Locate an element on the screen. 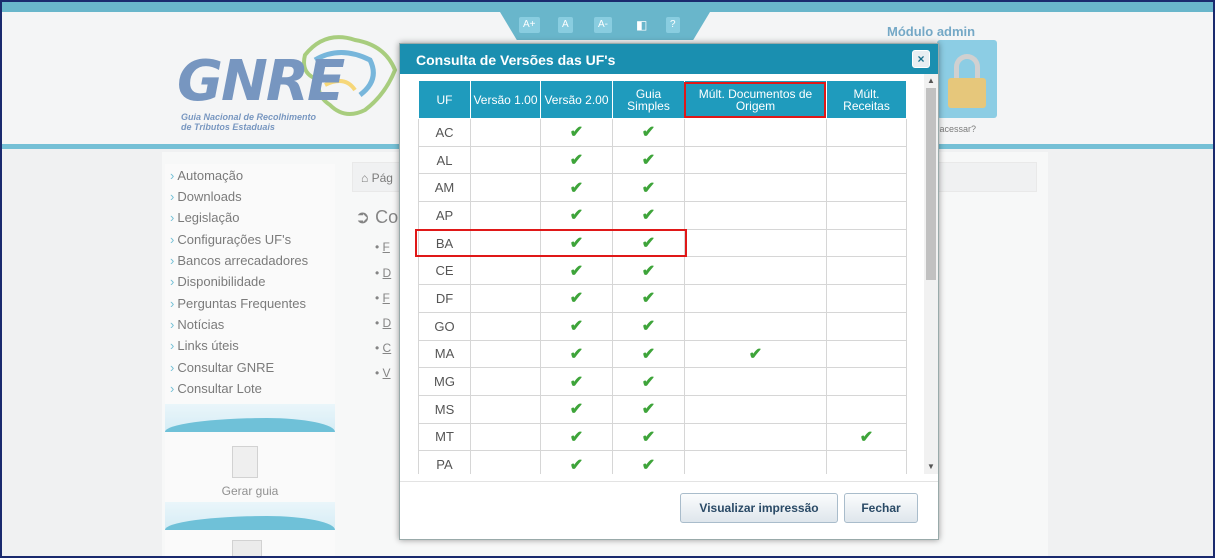 This screenshot has width=1215, height=558. table-row: GO ✔ ✔ is located at coordinates (662, 326).